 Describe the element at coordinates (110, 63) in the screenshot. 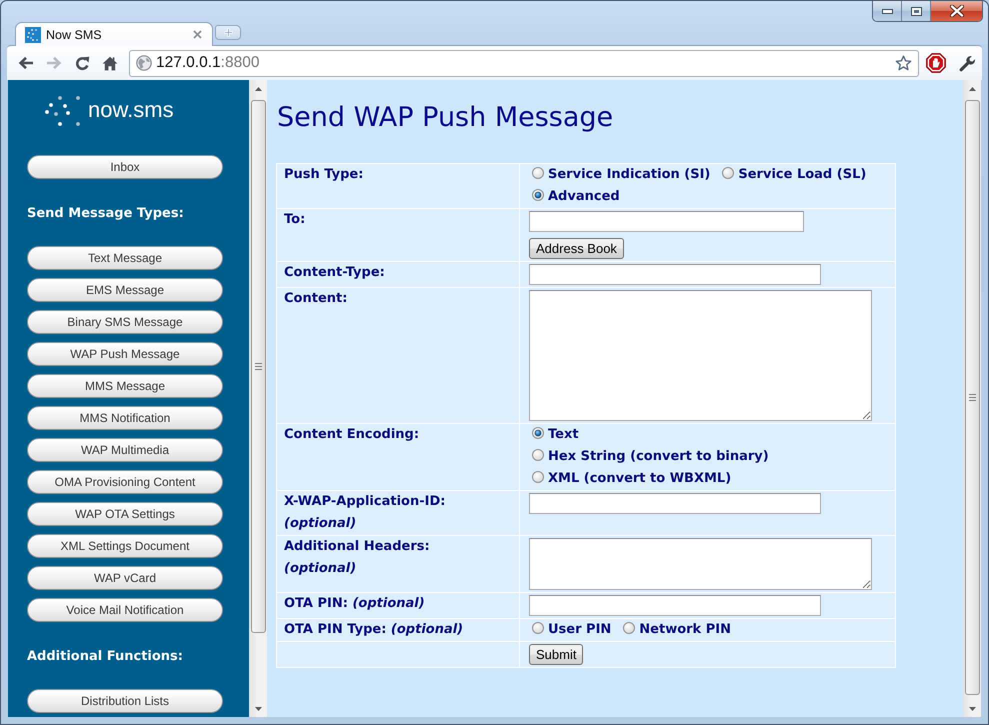

I see `home-icon` at that location.